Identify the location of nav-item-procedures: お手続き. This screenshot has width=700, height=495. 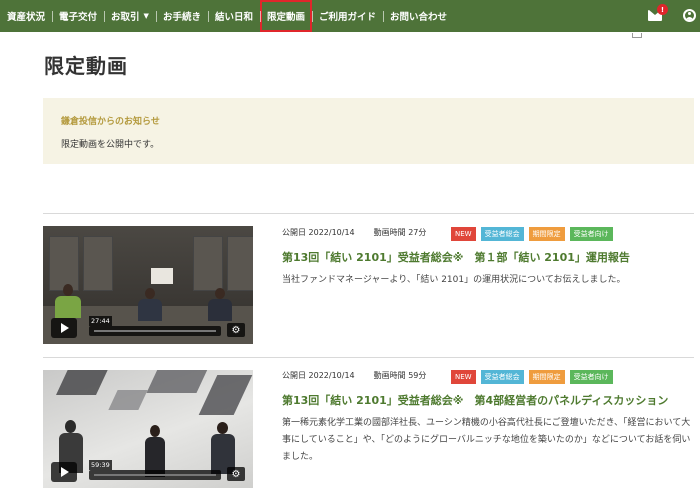
(181, 16).